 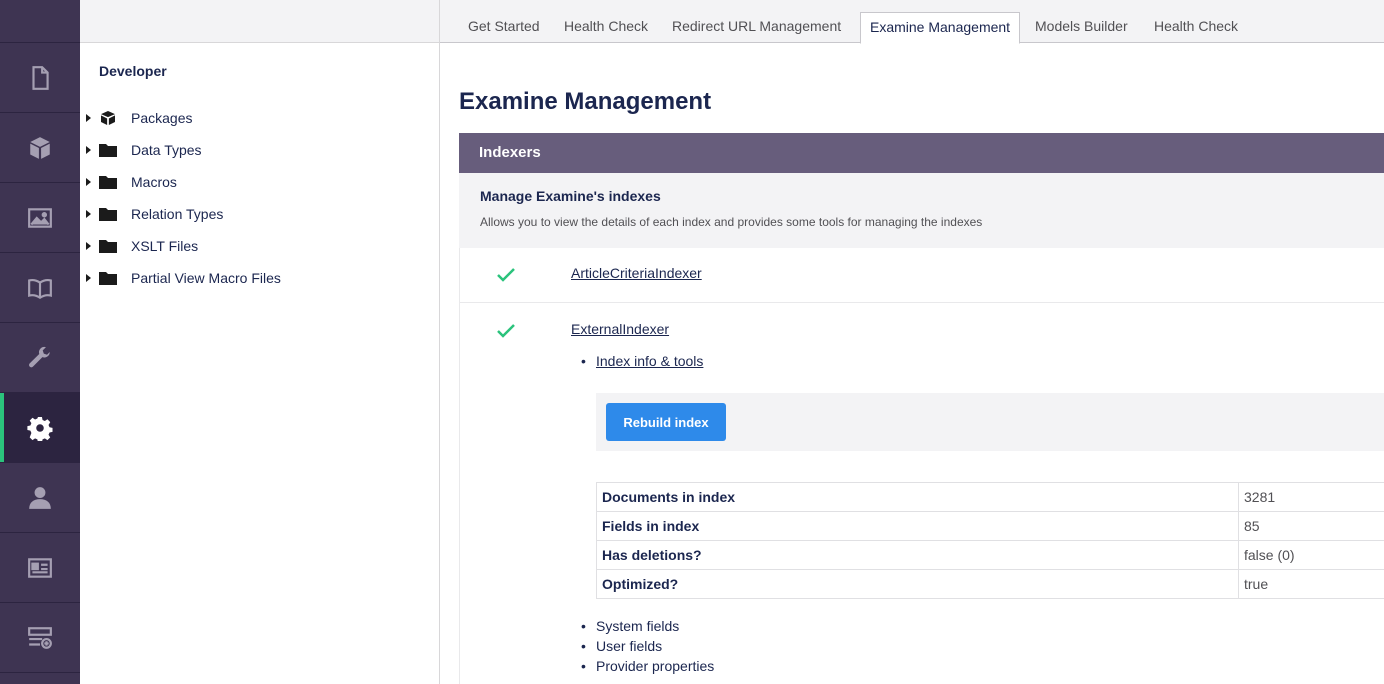 What do you see at coordinates (259, 150) in the screenshot?
I see `tree-item-data-types: Data Types` at bounding box center [259, 150].